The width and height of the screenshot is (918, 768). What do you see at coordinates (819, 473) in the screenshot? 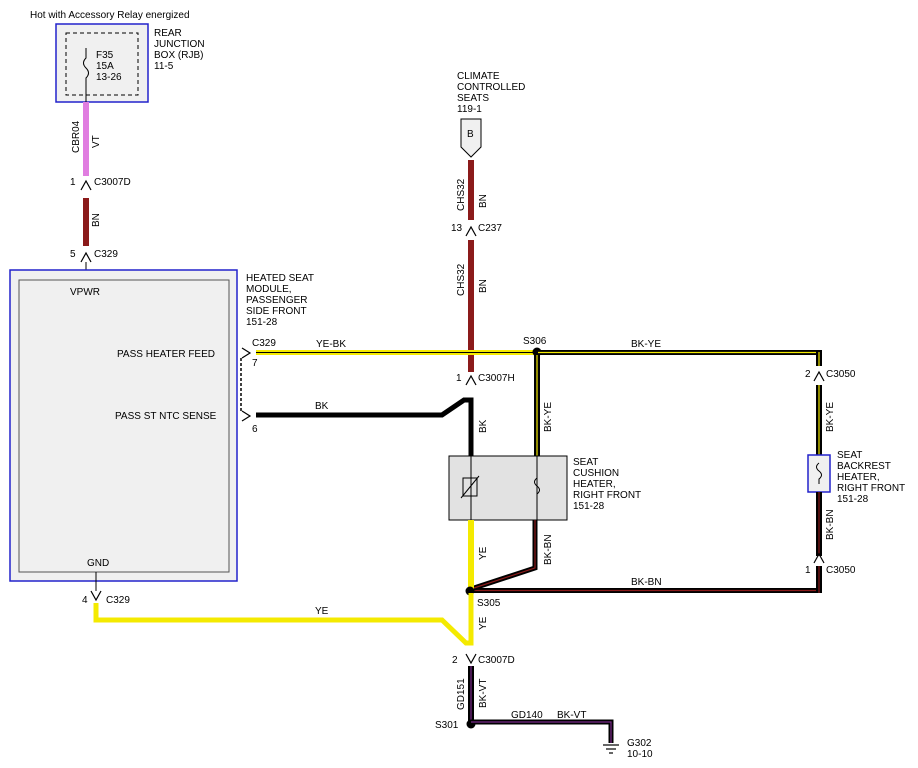
I see `seat-backrest-heater` at bounding box center [819, 473].